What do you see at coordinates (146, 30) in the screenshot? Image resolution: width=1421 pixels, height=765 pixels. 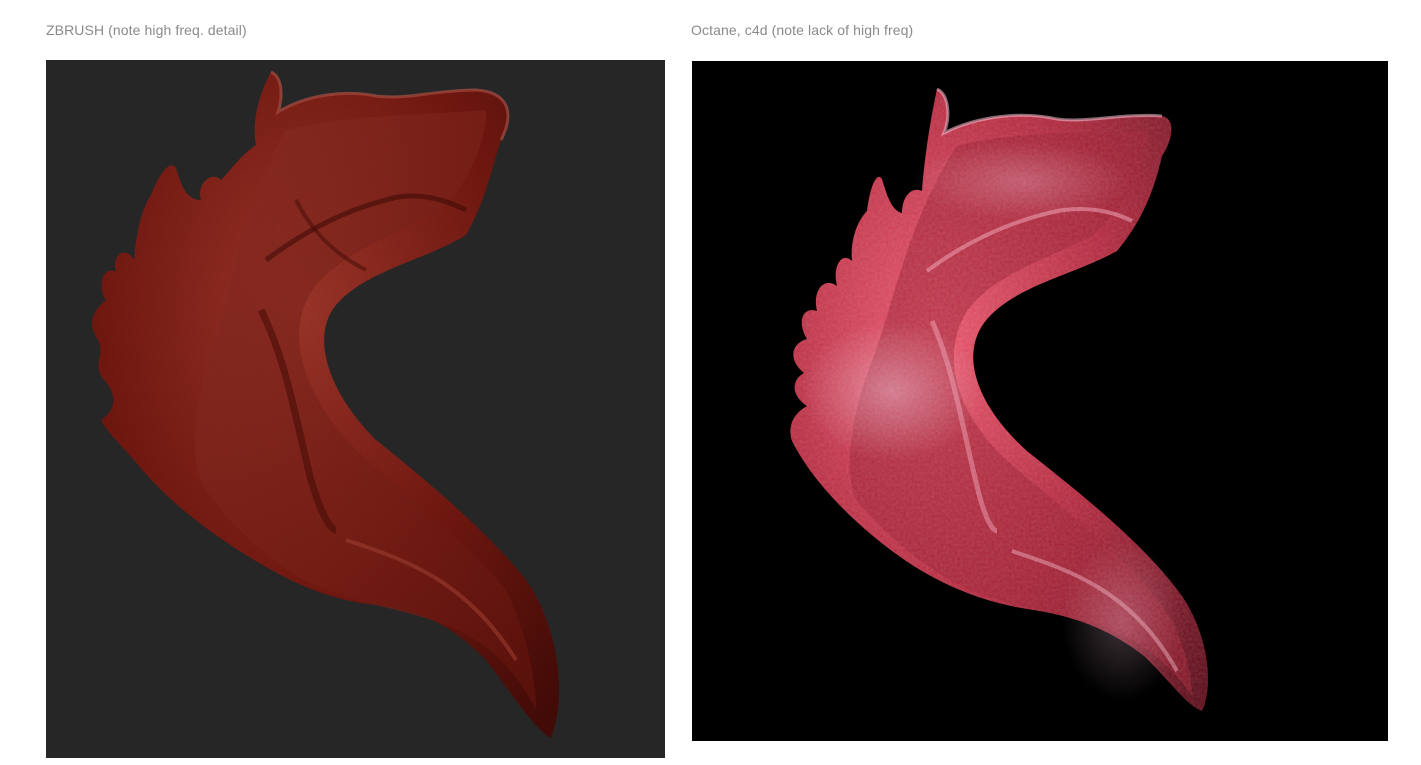 I see `zbrush-caption: ZBRUSH (note high freq. detail)` at bounding box center [146, 30].